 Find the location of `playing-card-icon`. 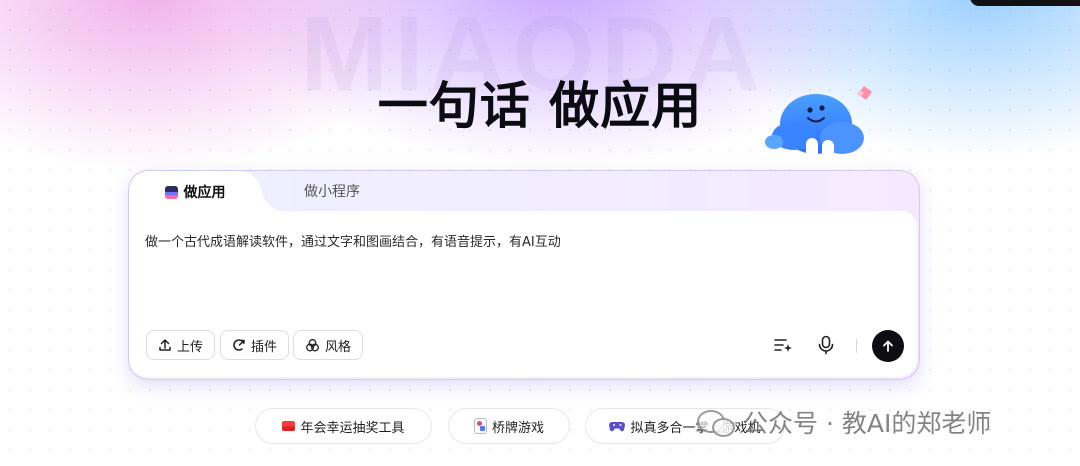

playing-card-icon is located at coordinates (480, 426).